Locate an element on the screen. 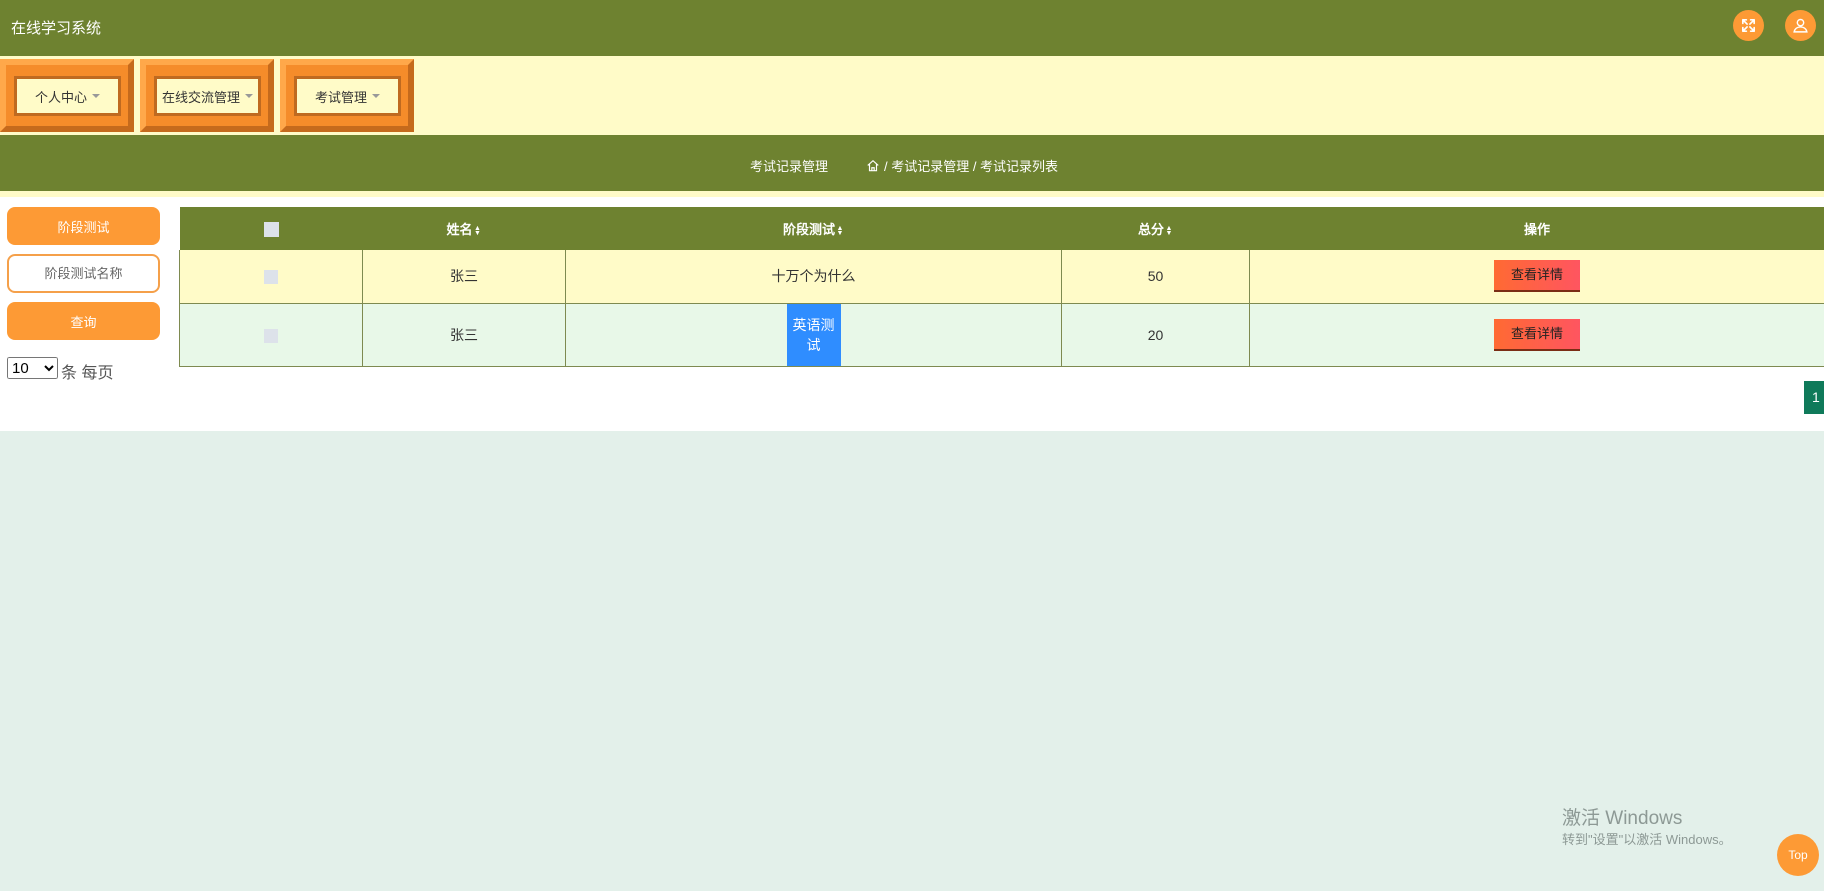 The width and height of the screenshot is (1824, 891). page-size-label: 条 每页 is located at coordinates (87, 373).